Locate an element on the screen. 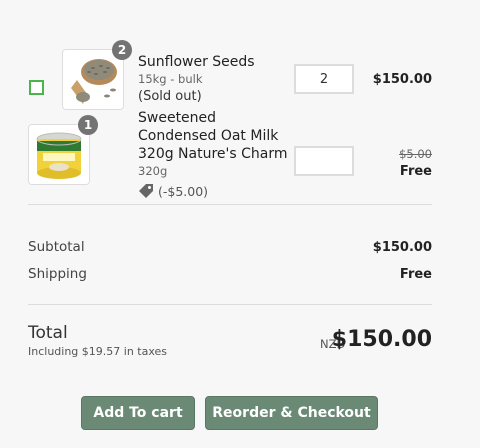  reorder-checkout-button: Reorder & Checkout is located at coordinates (291, 413).